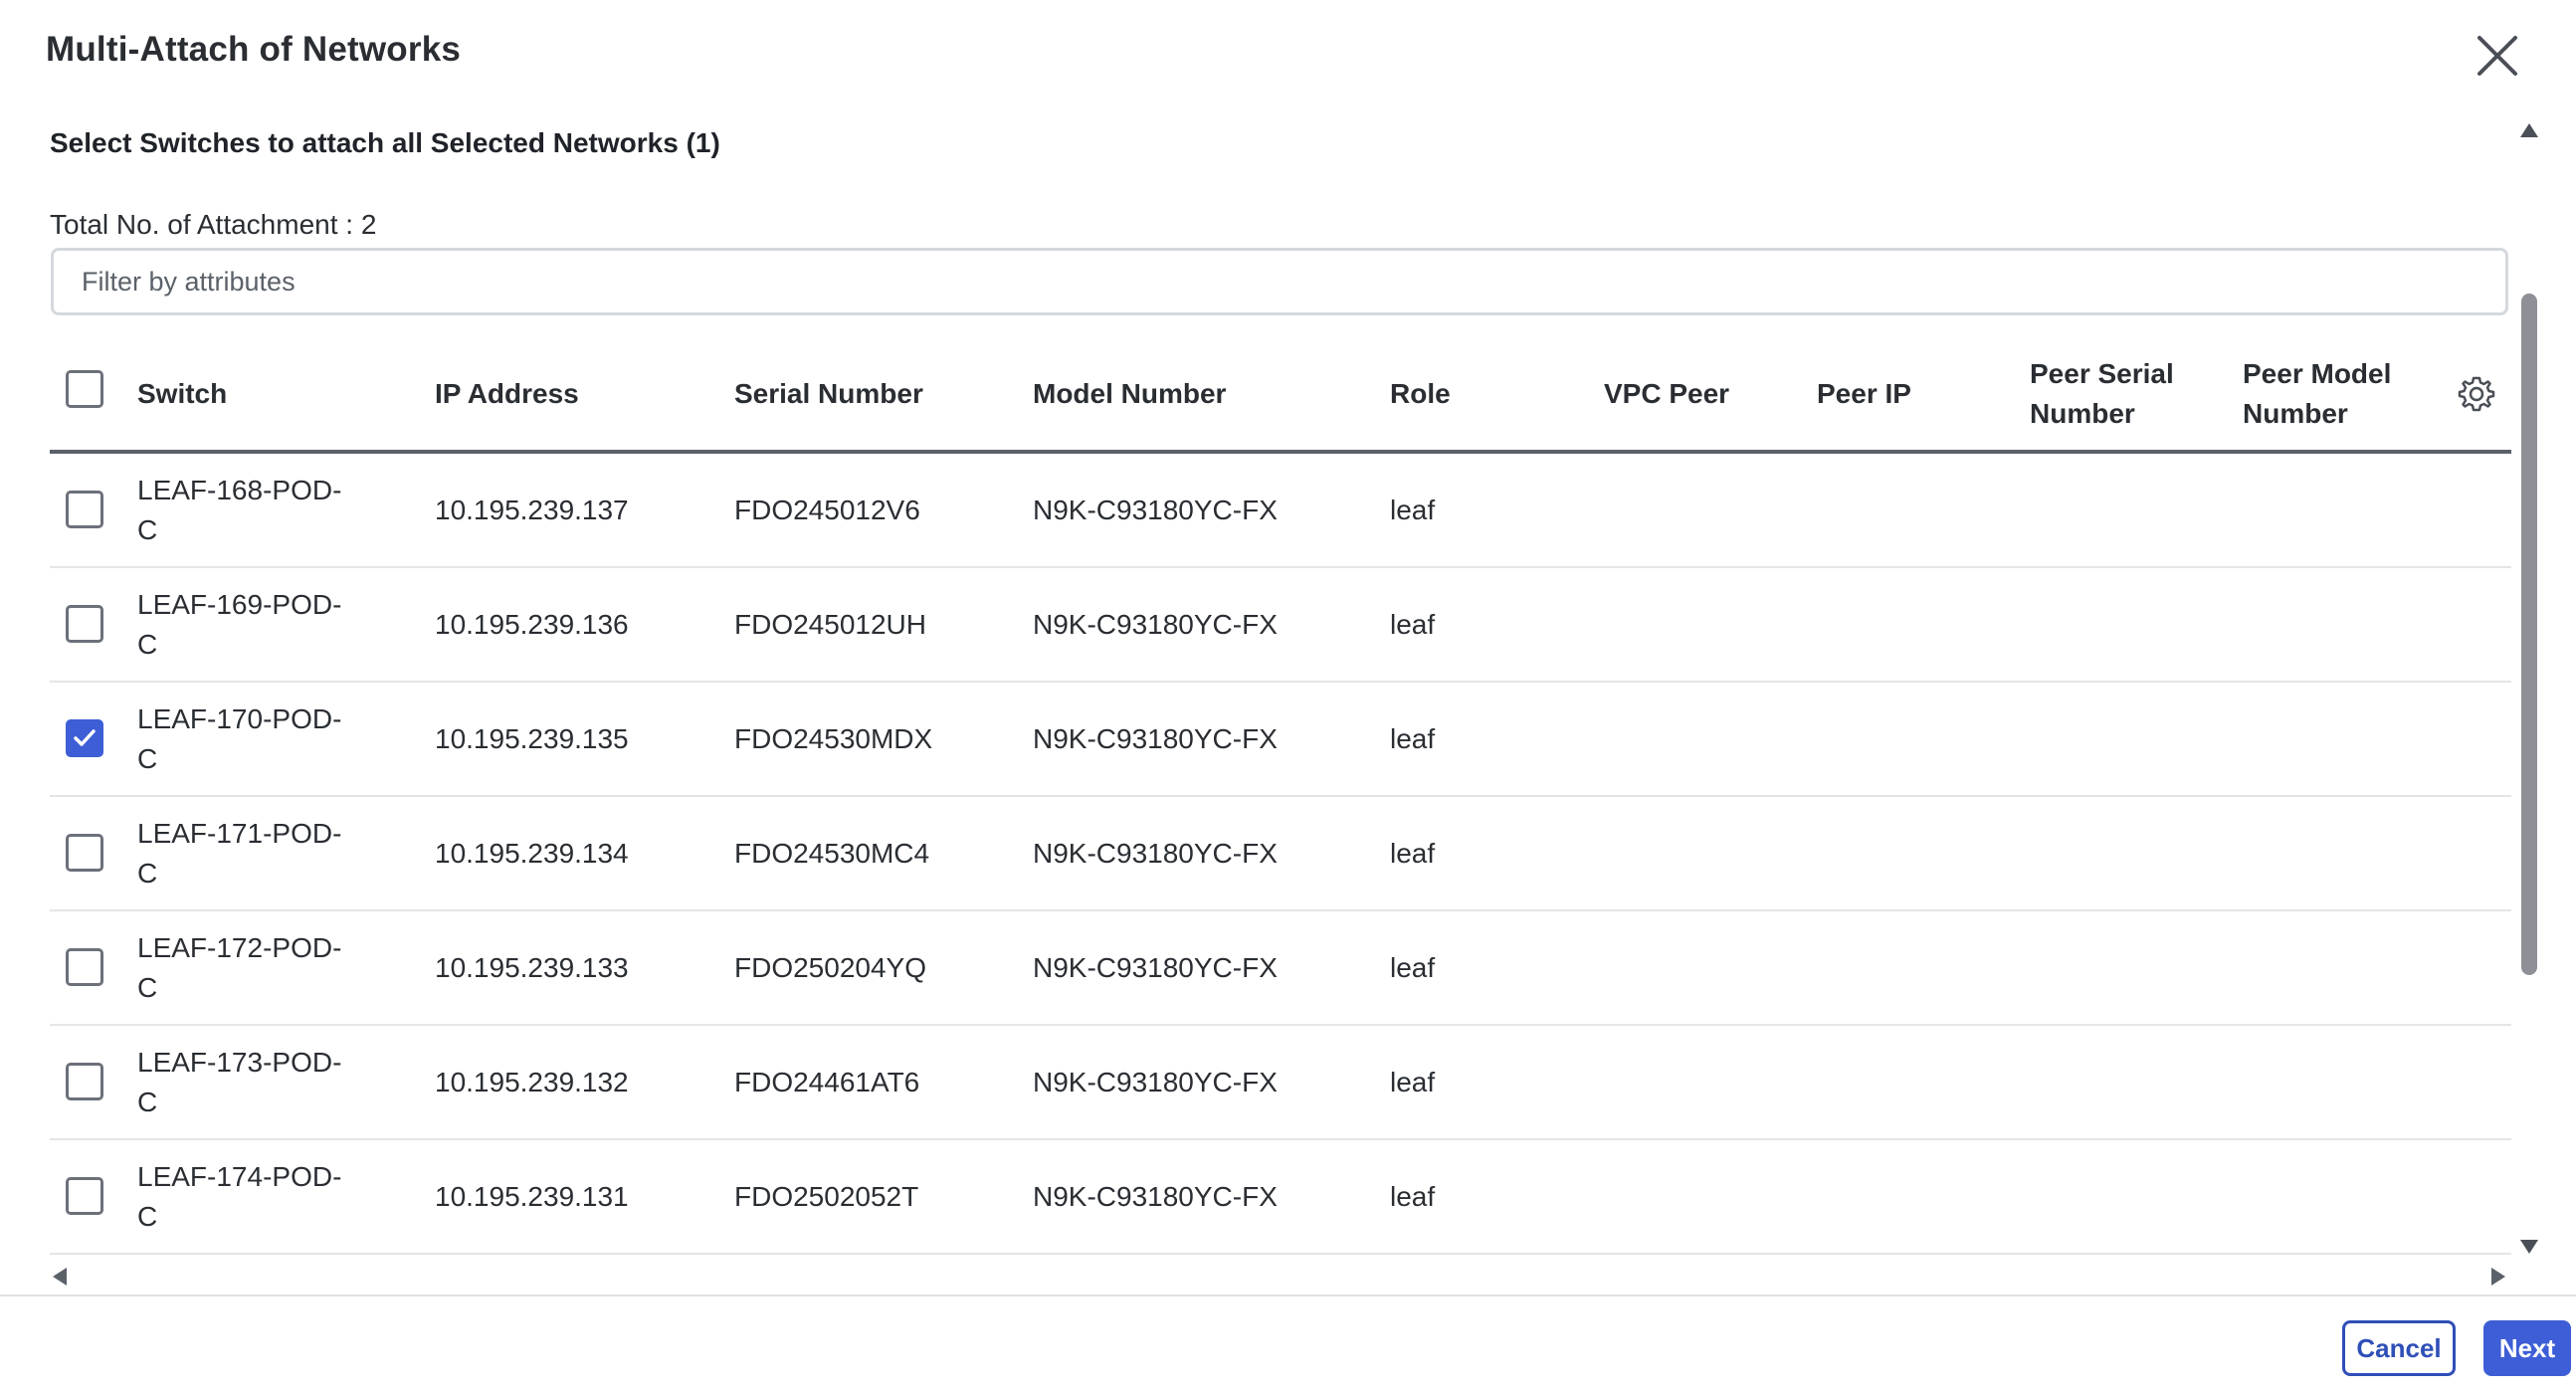  Describe the element at coordinates (1666, 394) in the screenshot. I see `col-vpc-peer: VPC Peer` at that location.